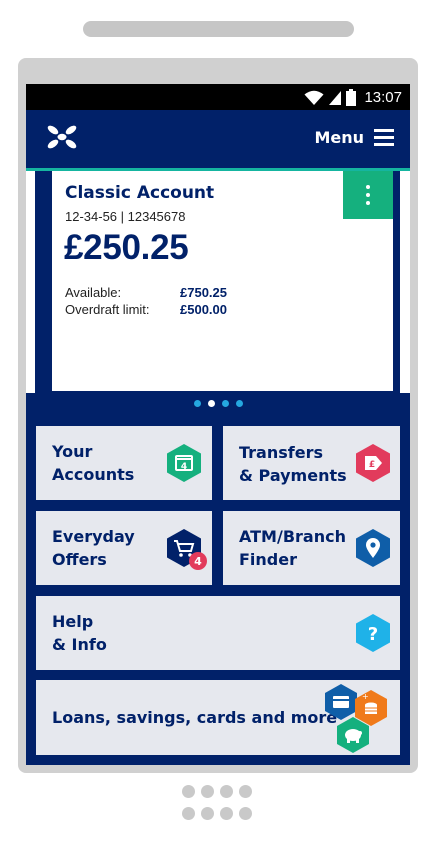 The width and height of the screenshot is (436, 845). I want to click on atm-branch-finder-tile: ATM/Branch Finder, so click(311, 548).